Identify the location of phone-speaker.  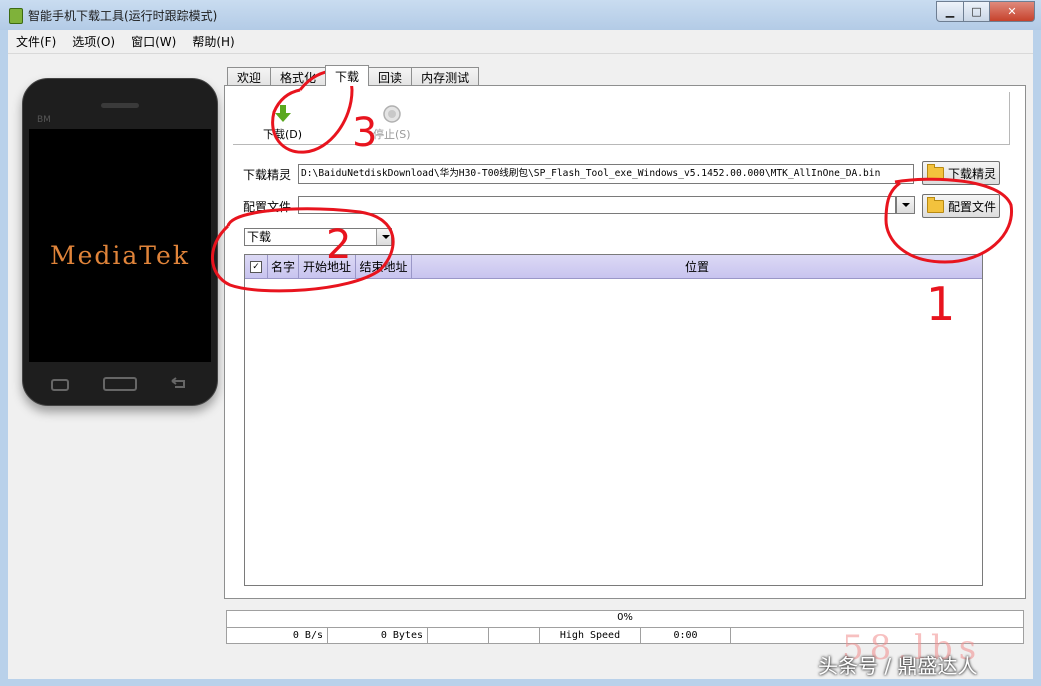
(120, 105).